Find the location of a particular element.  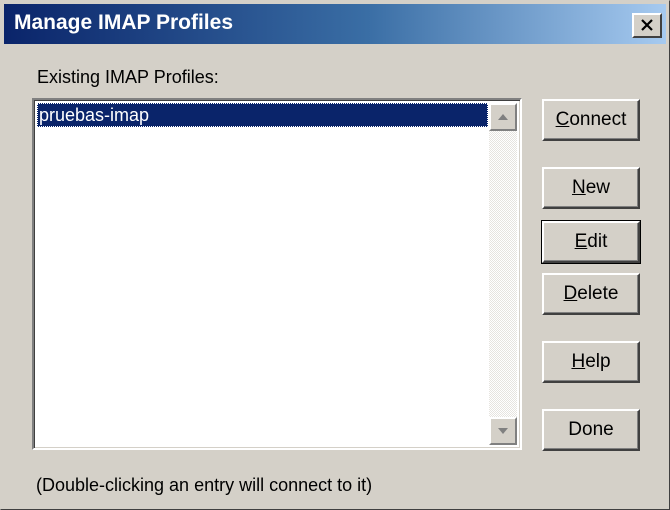

done-label: Done is located at coordinates (591, 429).